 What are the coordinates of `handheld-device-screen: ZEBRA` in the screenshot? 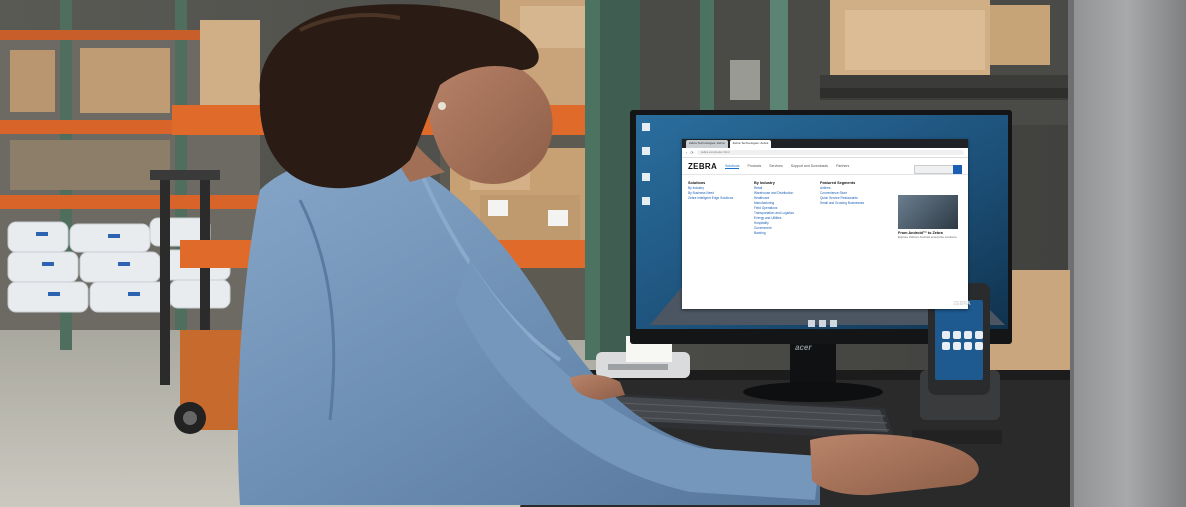 It's located at (962, 339).